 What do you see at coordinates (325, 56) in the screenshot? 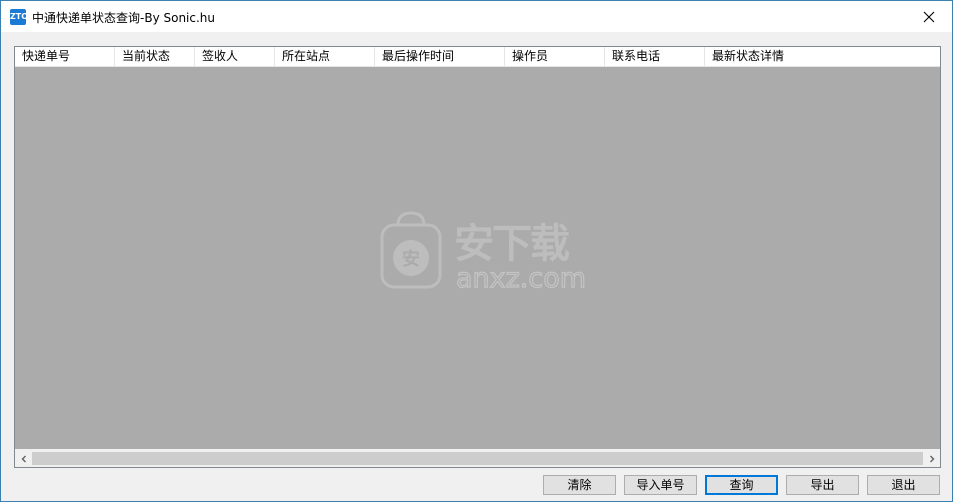
I see `column-header-station: 所在站点` at bounding box center [325, 56].